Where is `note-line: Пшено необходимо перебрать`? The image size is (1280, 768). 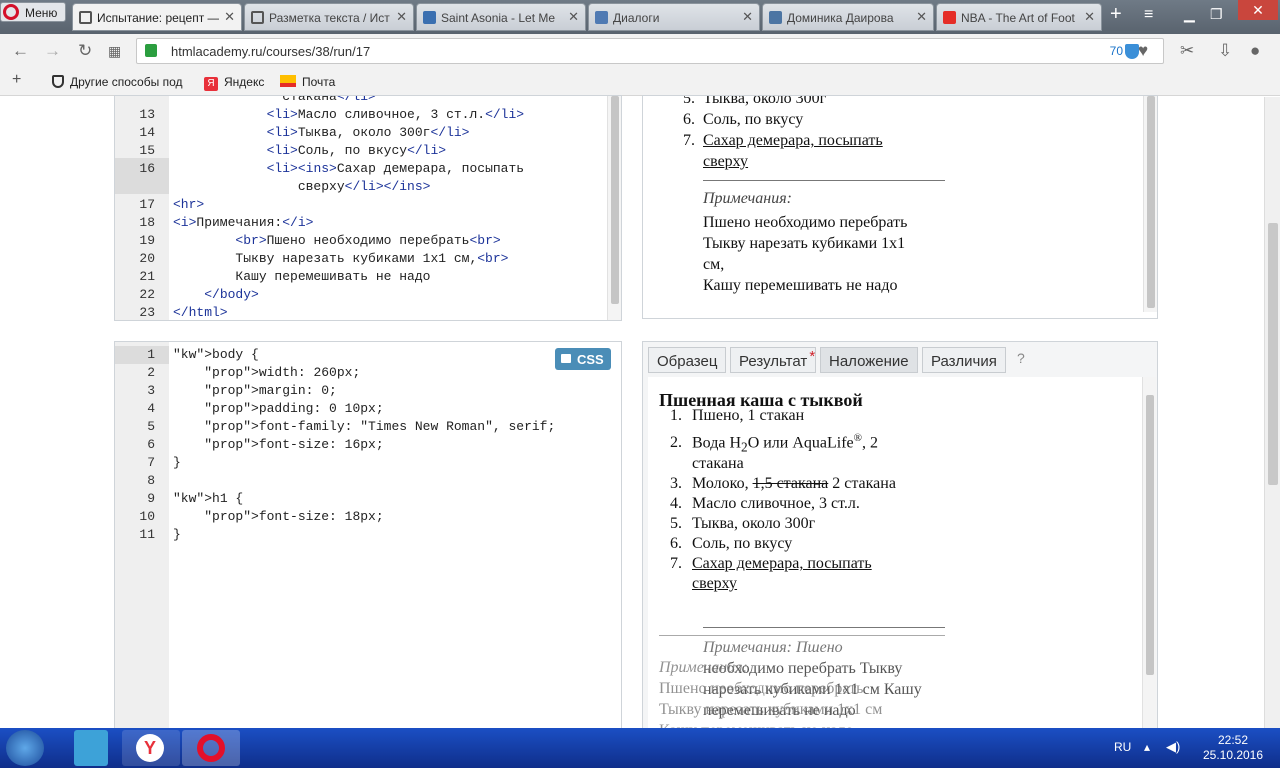 note-line: Пшено необходимо перебрать is located at coordinates (805, 222).